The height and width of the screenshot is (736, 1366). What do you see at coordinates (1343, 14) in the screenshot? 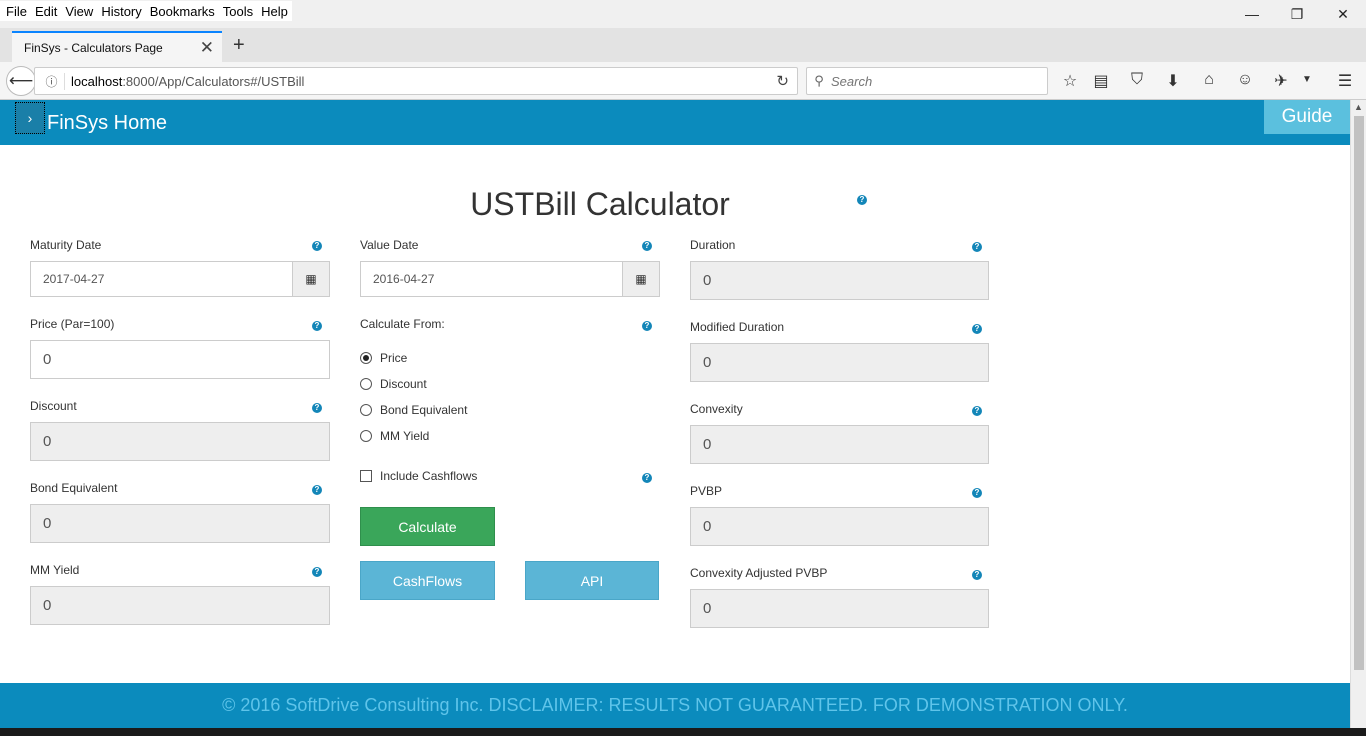
I see `close-window-button: ✕` at bounding box center [1343, 14].